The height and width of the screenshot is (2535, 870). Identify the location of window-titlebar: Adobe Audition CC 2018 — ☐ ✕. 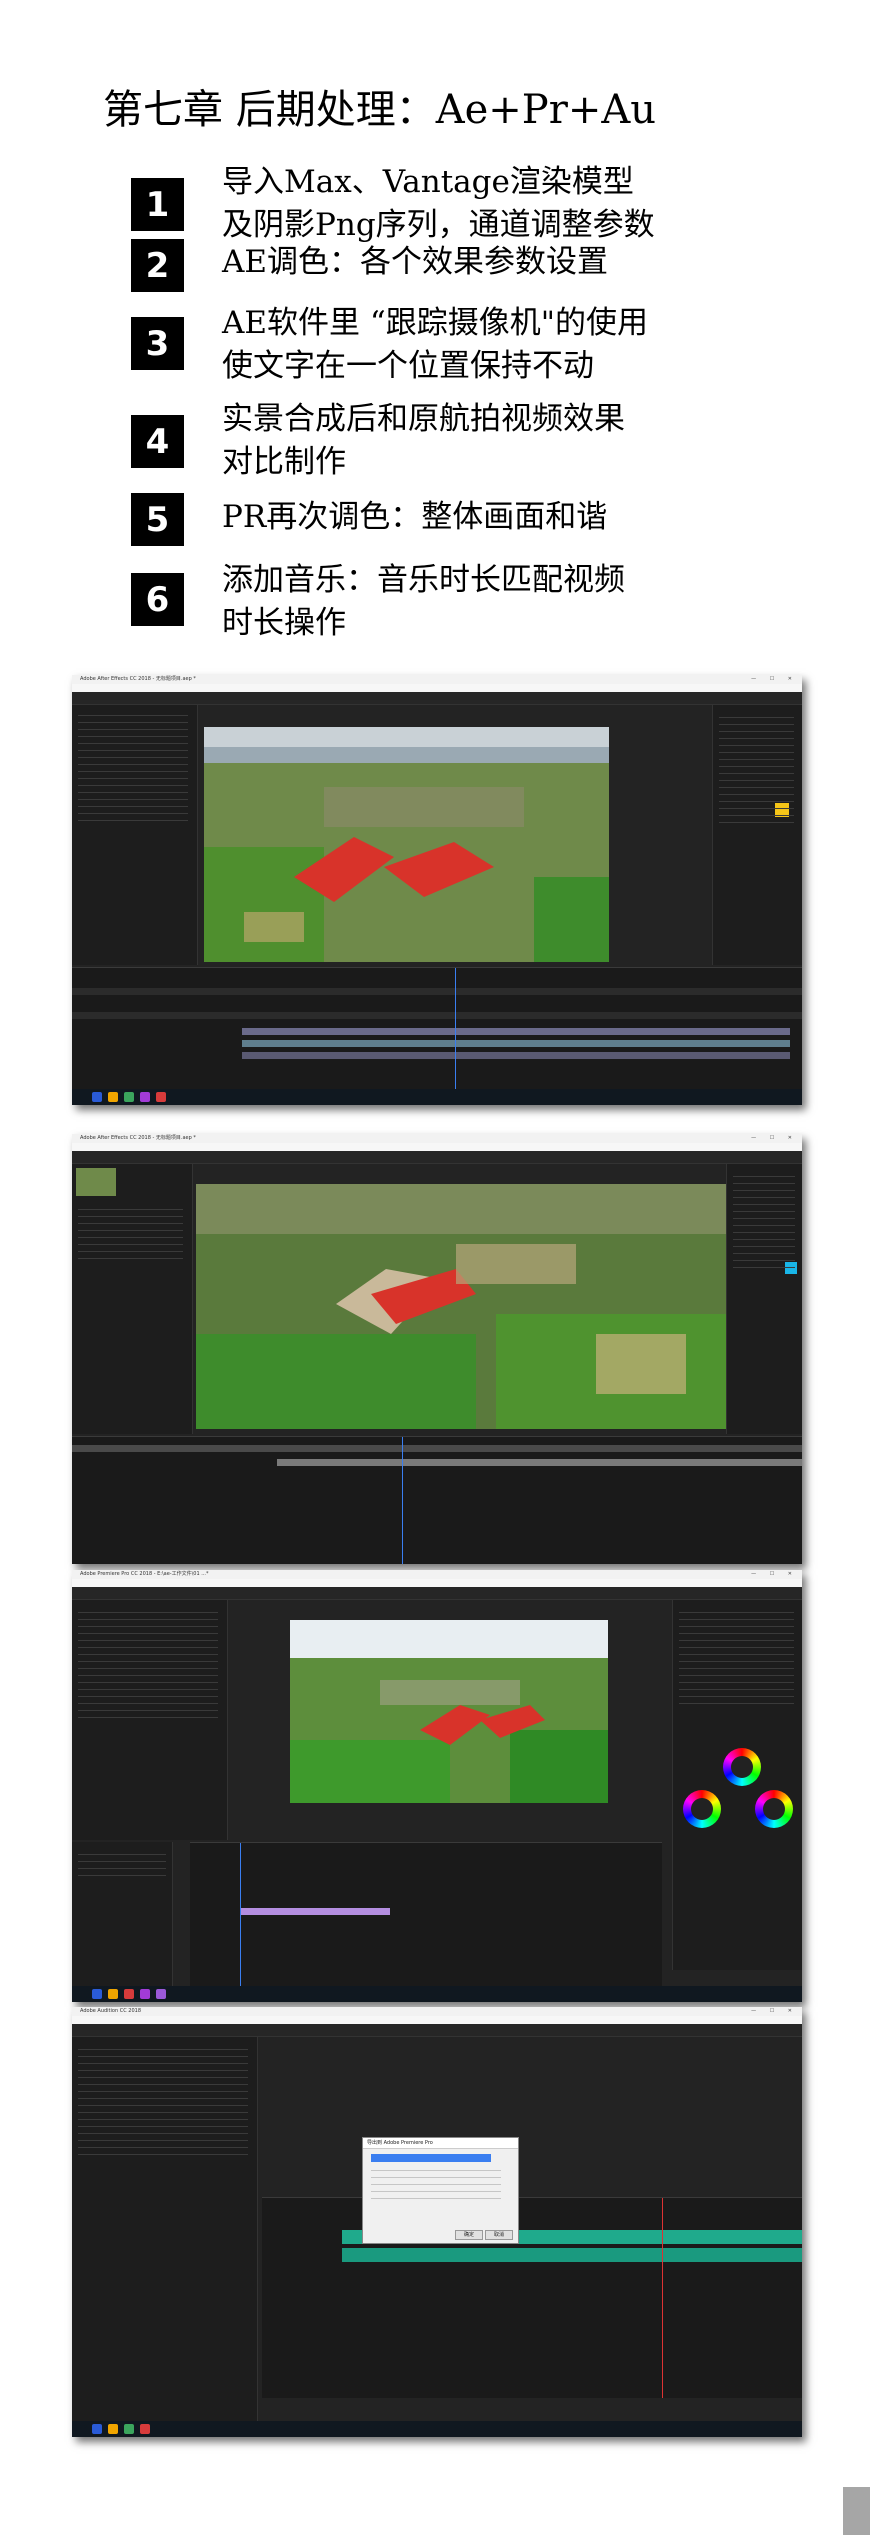
(437, 2011).